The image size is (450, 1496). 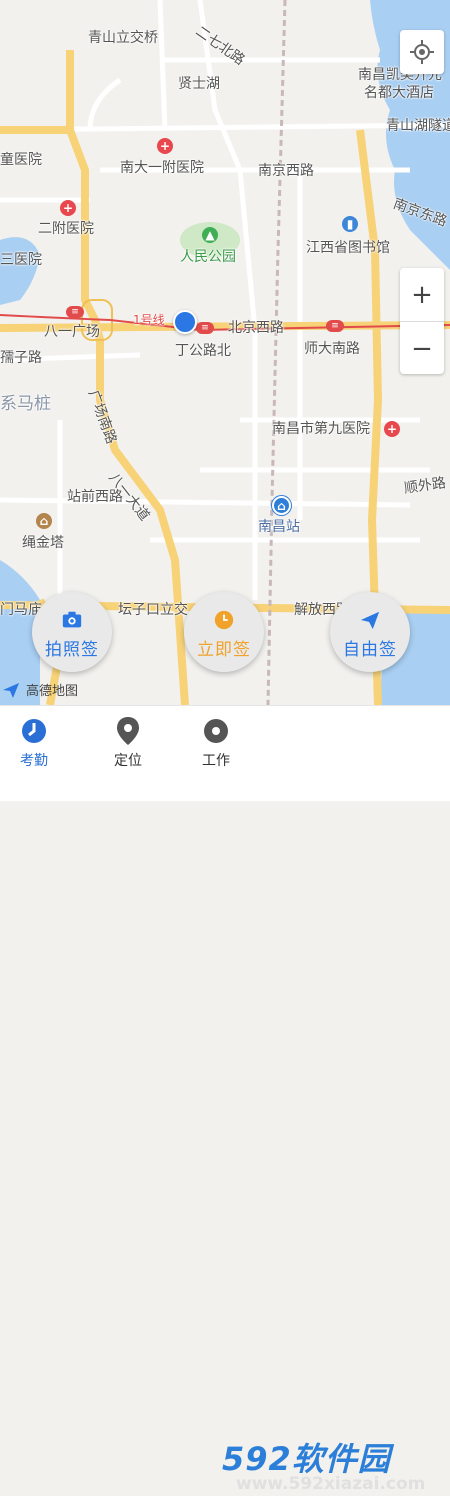 I want to click on map-provider-logo: 高德地图, so click(x=40, y=689).